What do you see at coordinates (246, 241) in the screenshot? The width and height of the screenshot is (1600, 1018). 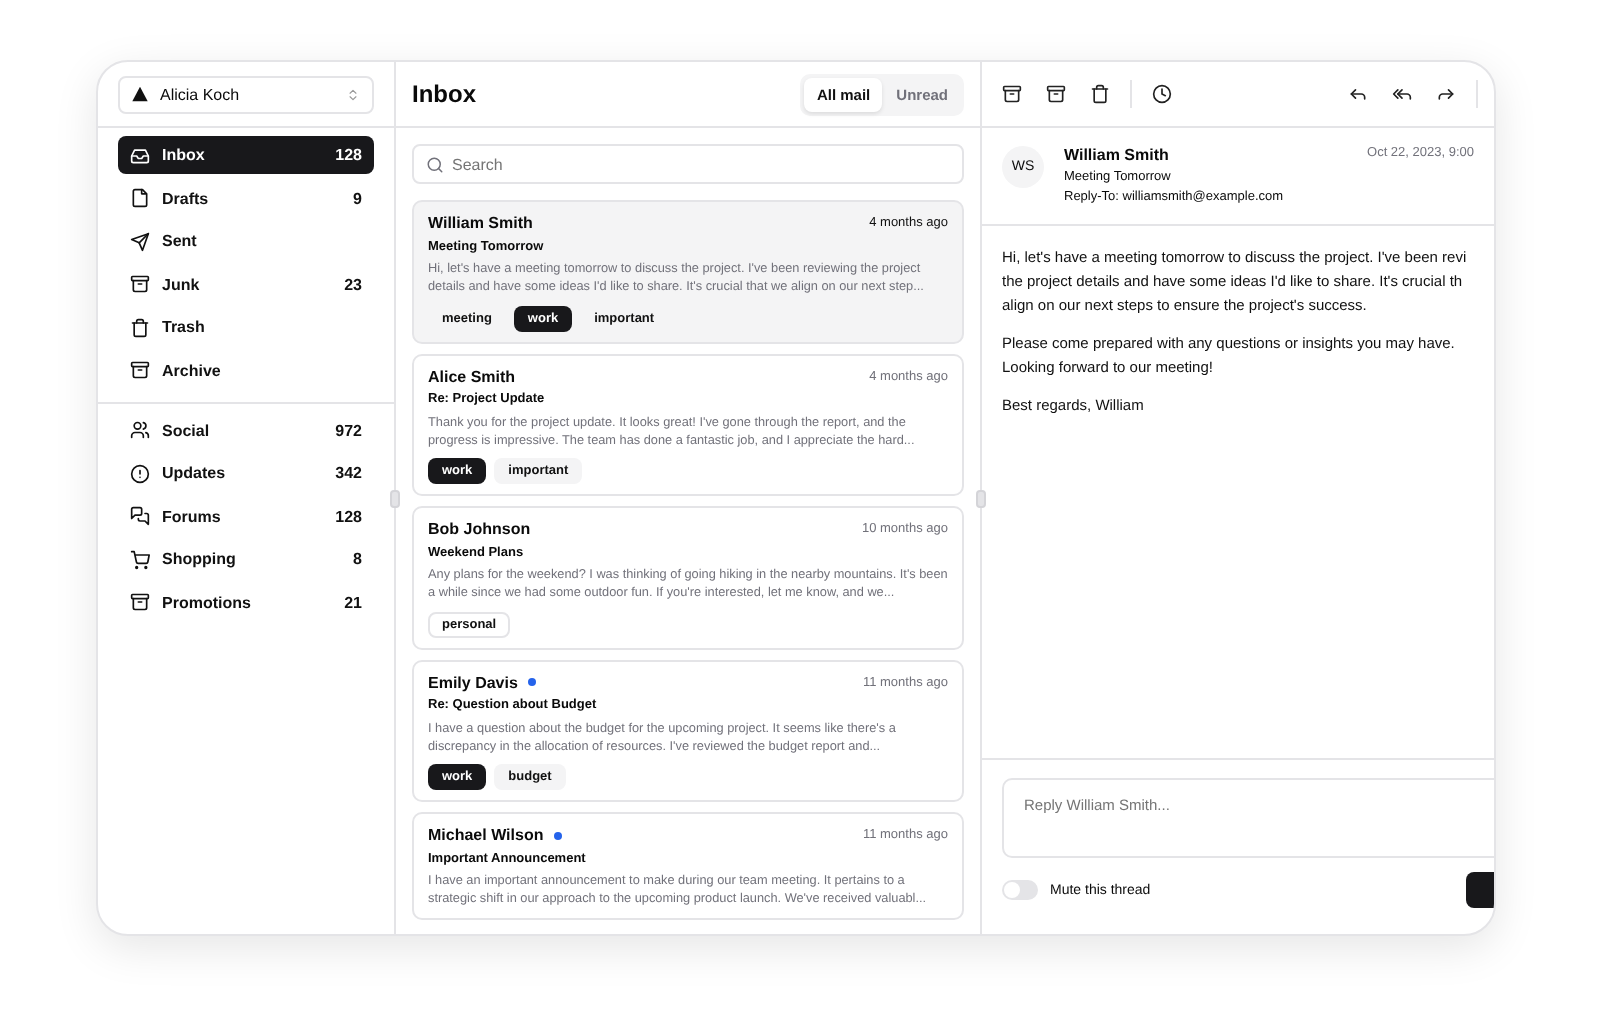 I see `nav-item: Sent` at bounding box center [246, 241].